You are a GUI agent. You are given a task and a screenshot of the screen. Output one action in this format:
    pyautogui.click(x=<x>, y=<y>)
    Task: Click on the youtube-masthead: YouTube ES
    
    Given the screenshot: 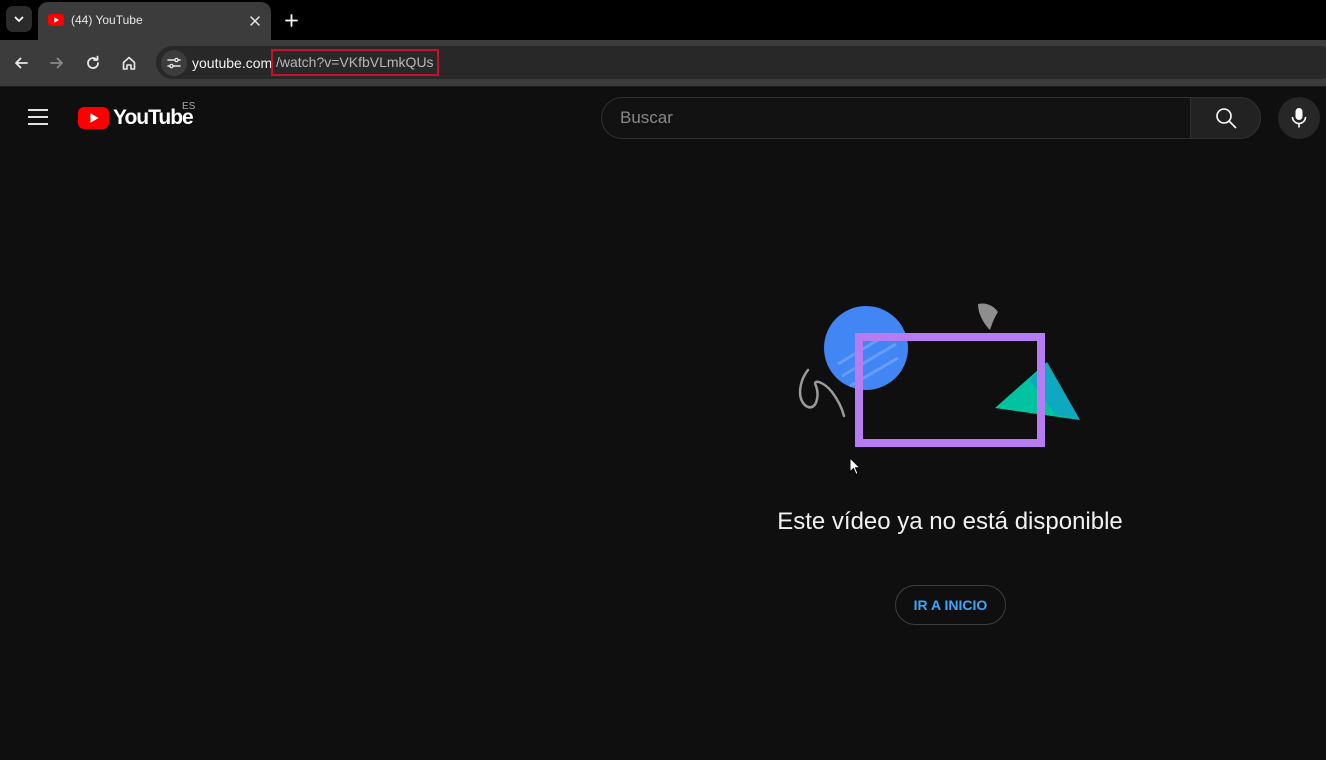 What is the action you would take?
    pyautogui.click(x=663, y=118)
    